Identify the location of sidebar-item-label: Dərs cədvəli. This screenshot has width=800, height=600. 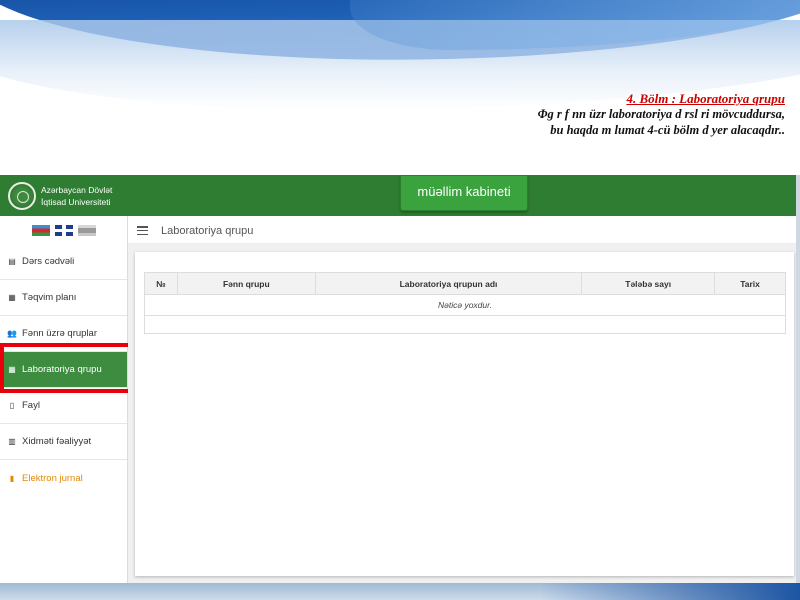
(48, 261).